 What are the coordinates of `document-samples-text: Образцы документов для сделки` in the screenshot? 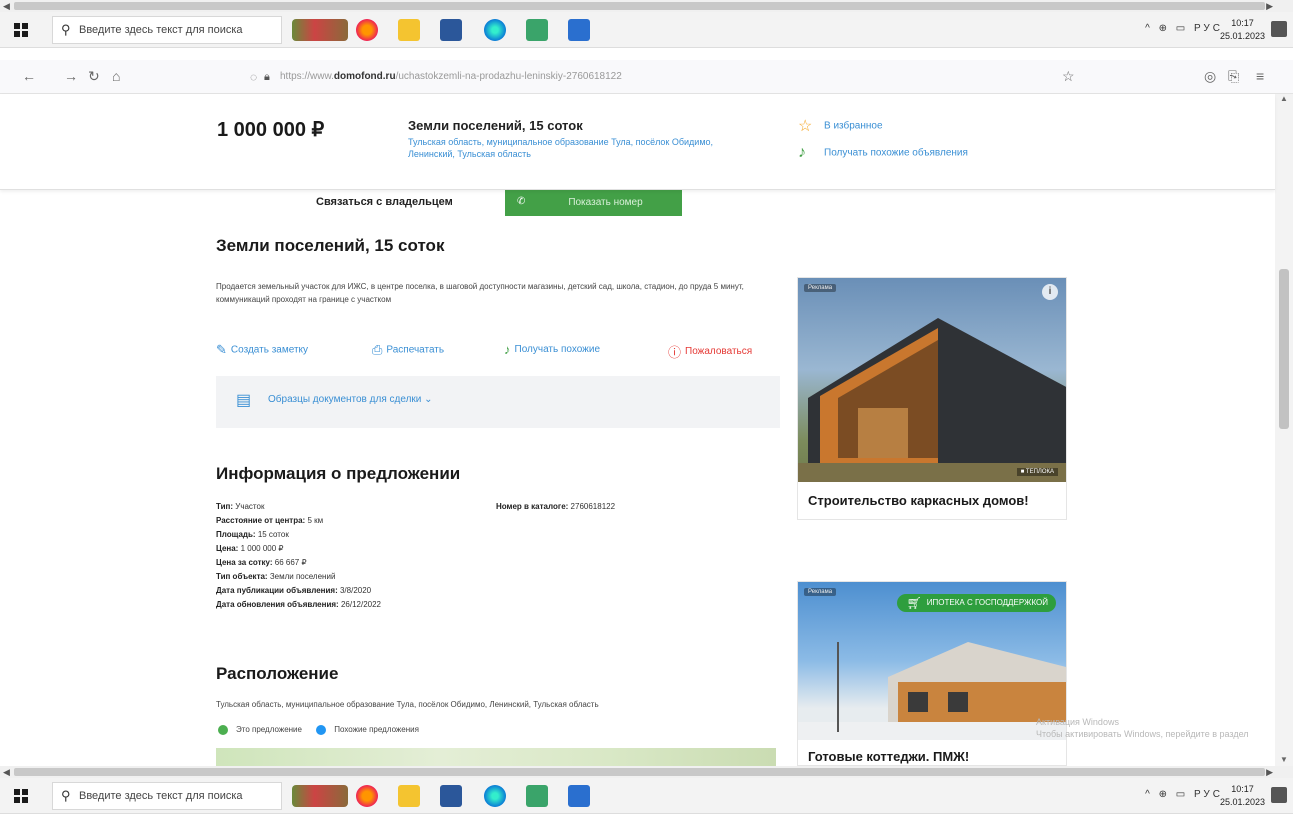 It's located at (345, 399).